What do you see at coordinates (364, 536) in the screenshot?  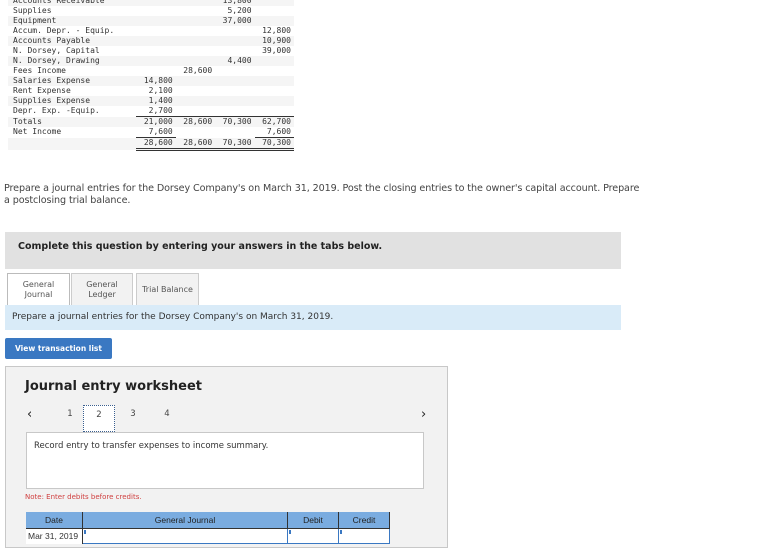 I see `credit-input` at bounding box center [364, 536].